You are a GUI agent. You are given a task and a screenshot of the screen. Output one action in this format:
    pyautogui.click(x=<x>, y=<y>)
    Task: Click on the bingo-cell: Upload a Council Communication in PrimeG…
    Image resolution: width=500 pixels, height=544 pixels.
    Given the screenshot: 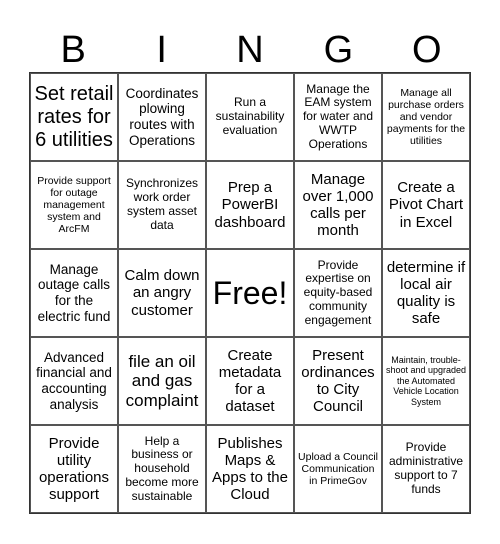 What is the action you would take?
    pyautogui.click(x=338, y=469)
    